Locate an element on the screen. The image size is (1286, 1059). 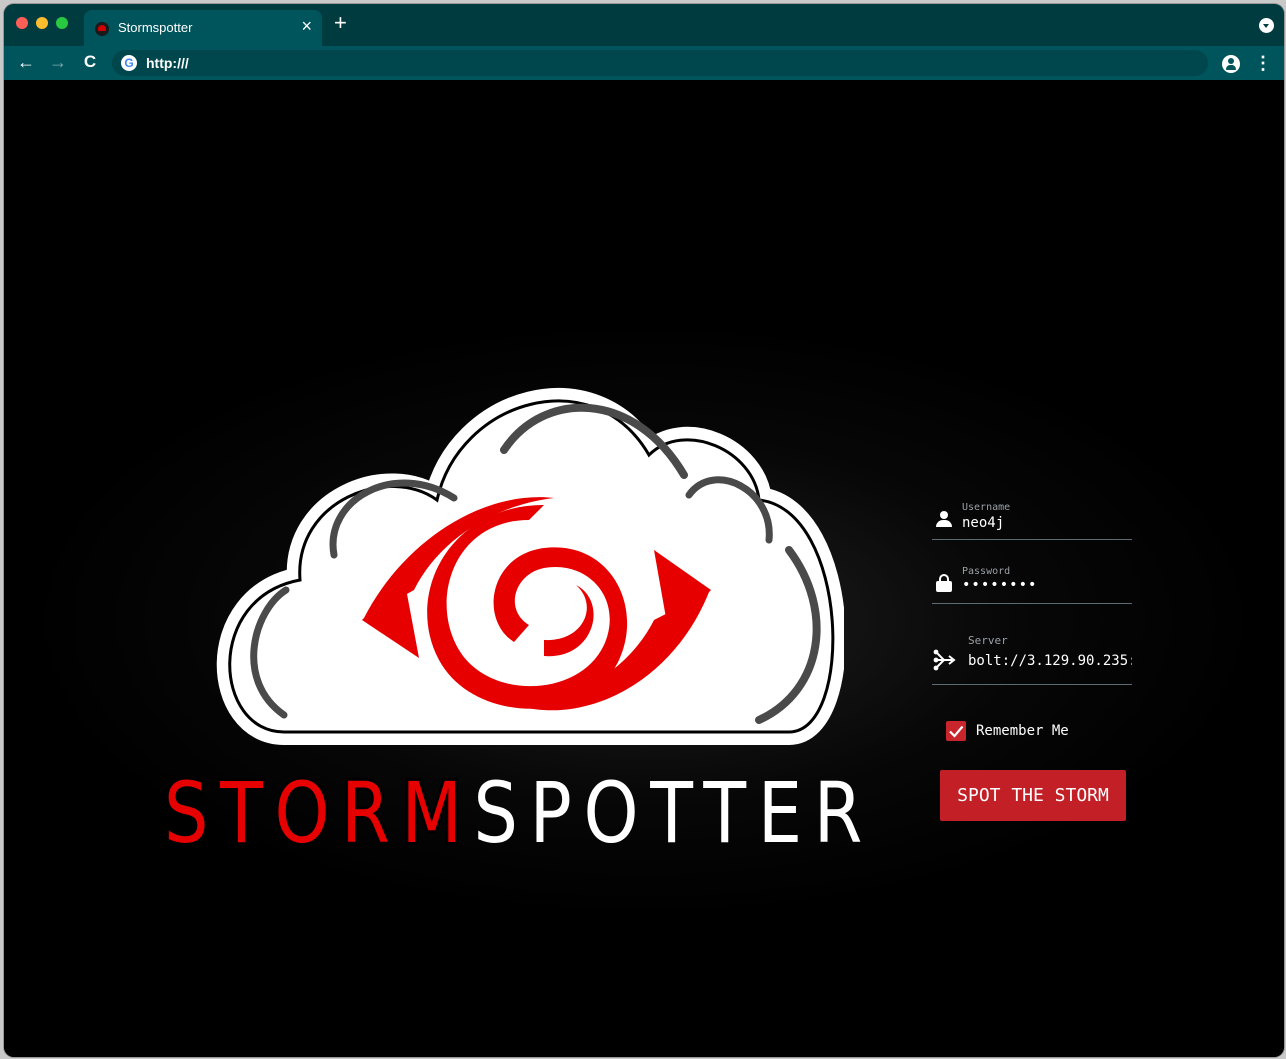
address-url: http:/// is located at coordinates (167, 63).